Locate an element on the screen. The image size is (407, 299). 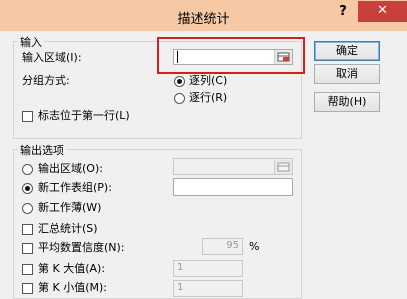
confidence-checkbox is located at coordinates (27, 248).